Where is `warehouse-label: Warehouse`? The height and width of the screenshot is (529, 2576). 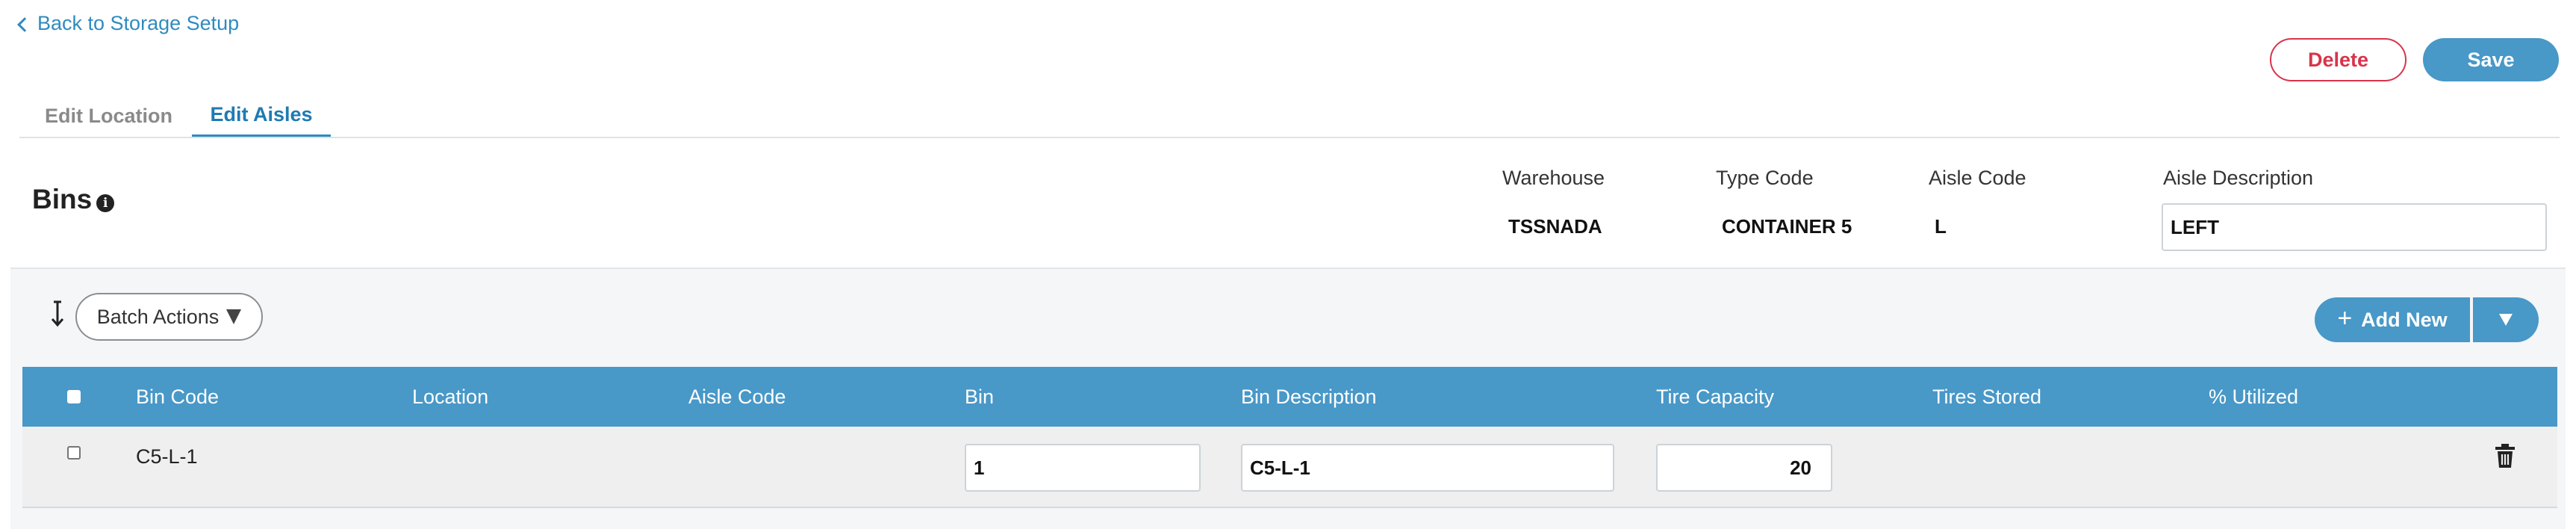 warehouse-label: Warehouse is located at coordinates (1553, 178).